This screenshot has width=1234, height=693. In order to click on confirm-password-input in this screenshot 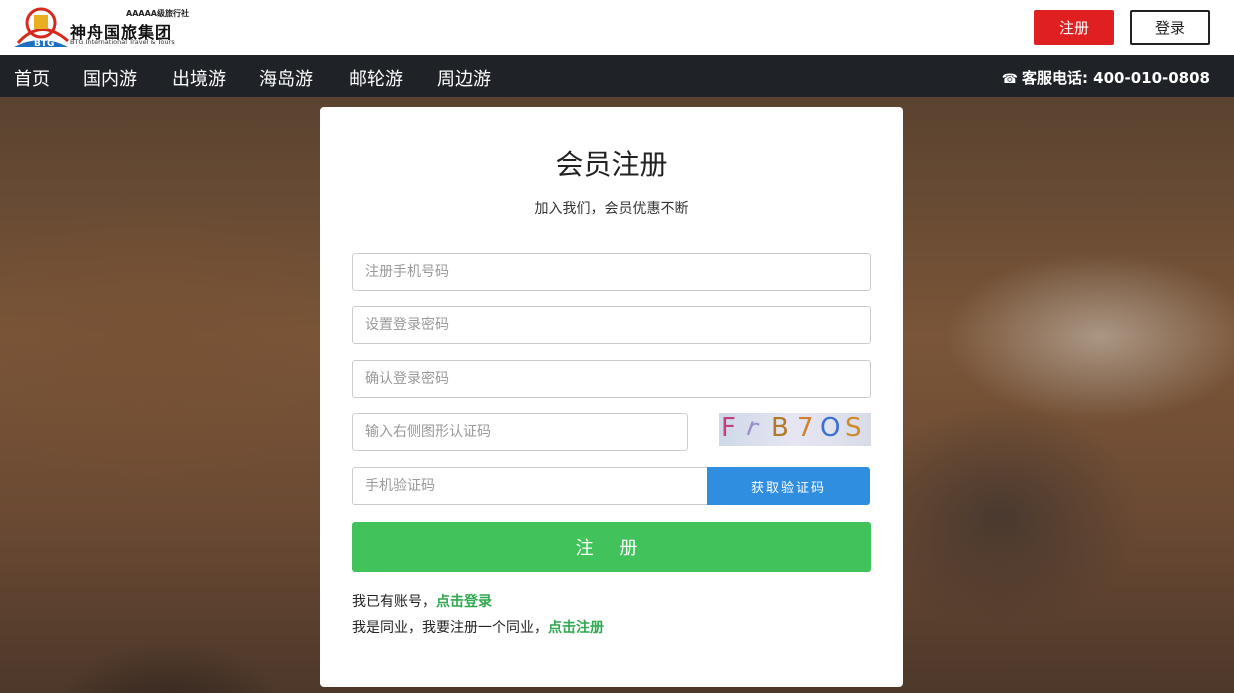, I will do `click(611, 379)`.